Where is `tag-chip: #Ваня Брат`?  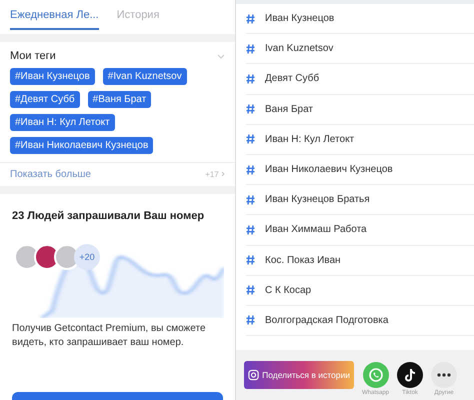
tag-chip: #Ваня Брат is located at coordinates (120, 99).